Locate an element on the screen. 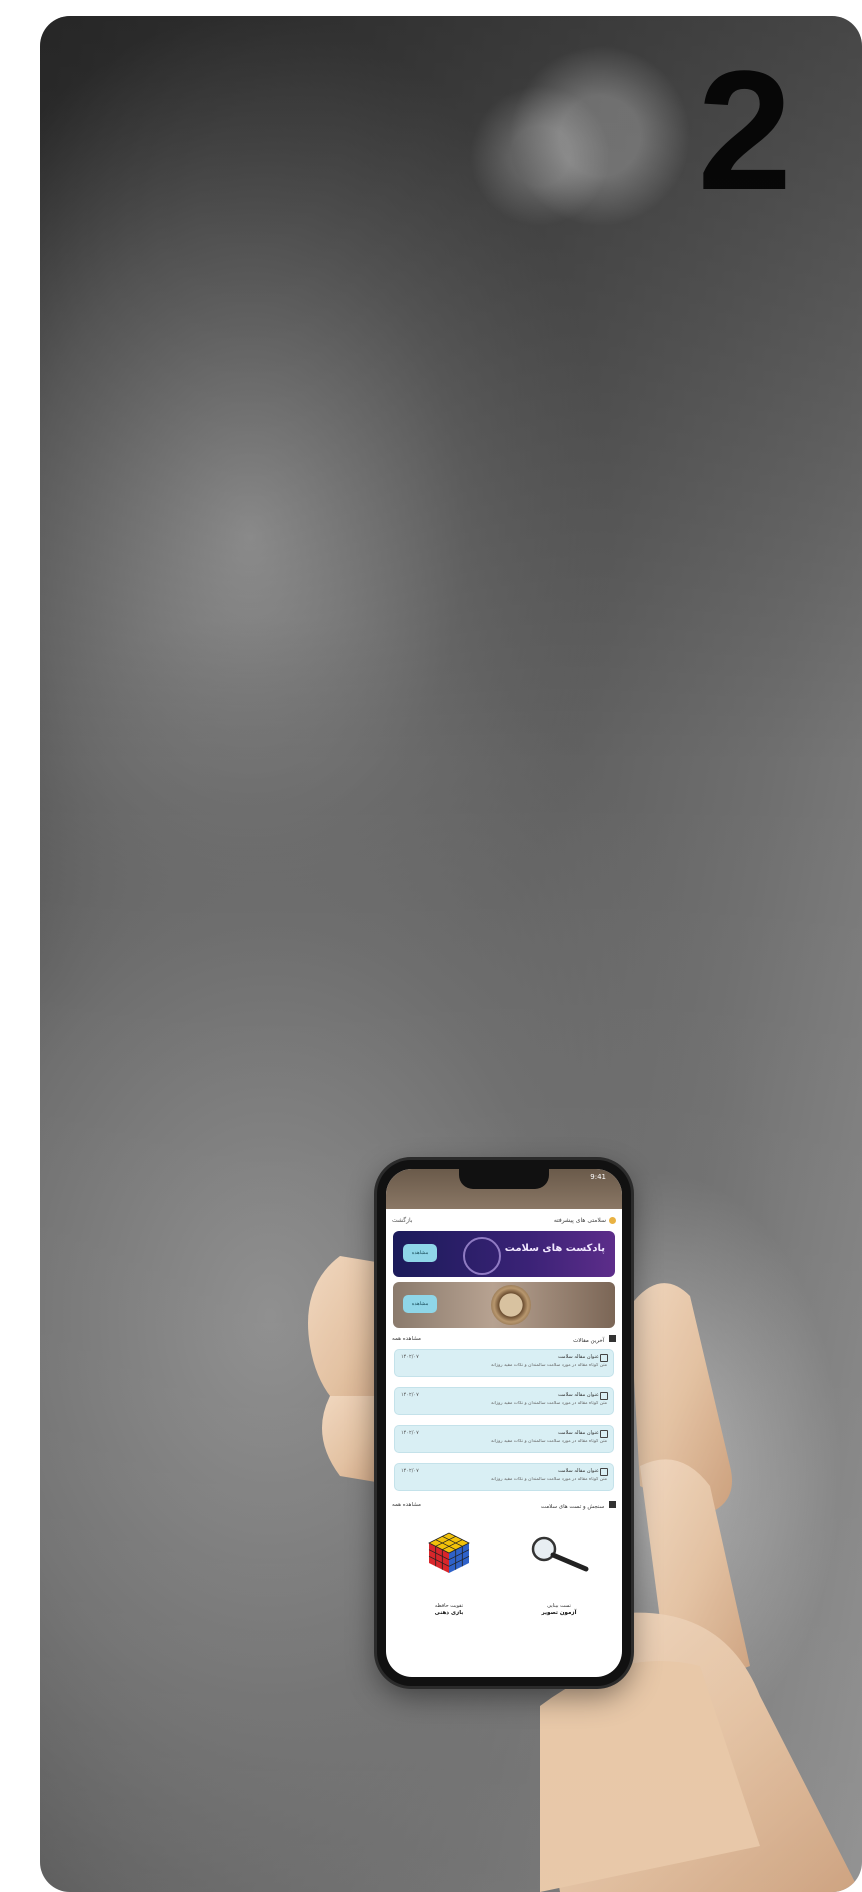  list-icon is located at coordinates (612, 1338).